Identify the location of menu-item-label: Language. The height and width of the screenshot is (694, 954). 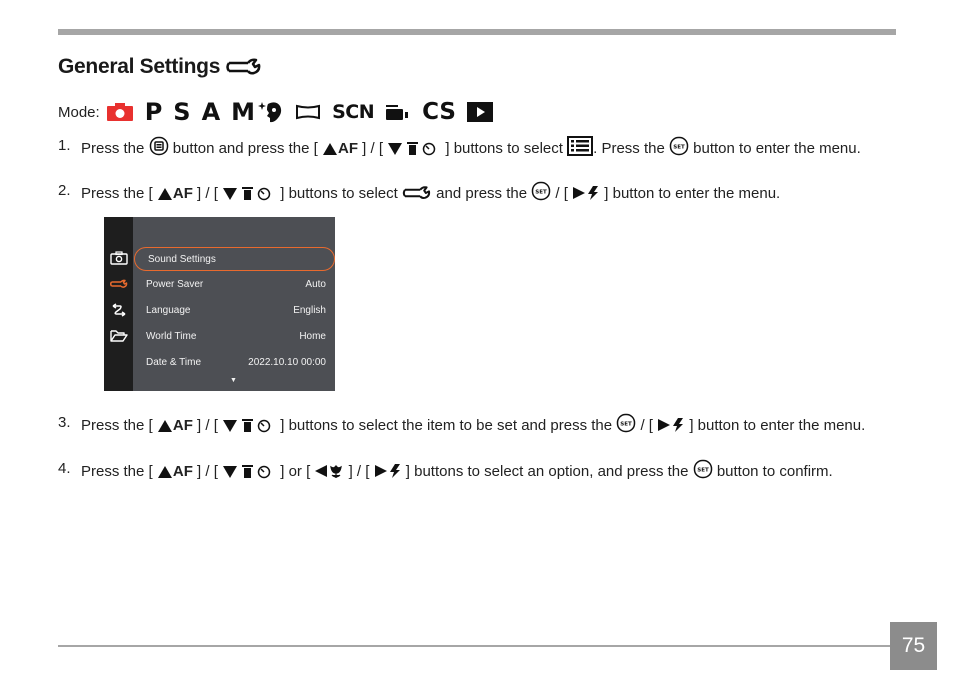
(168, 310).